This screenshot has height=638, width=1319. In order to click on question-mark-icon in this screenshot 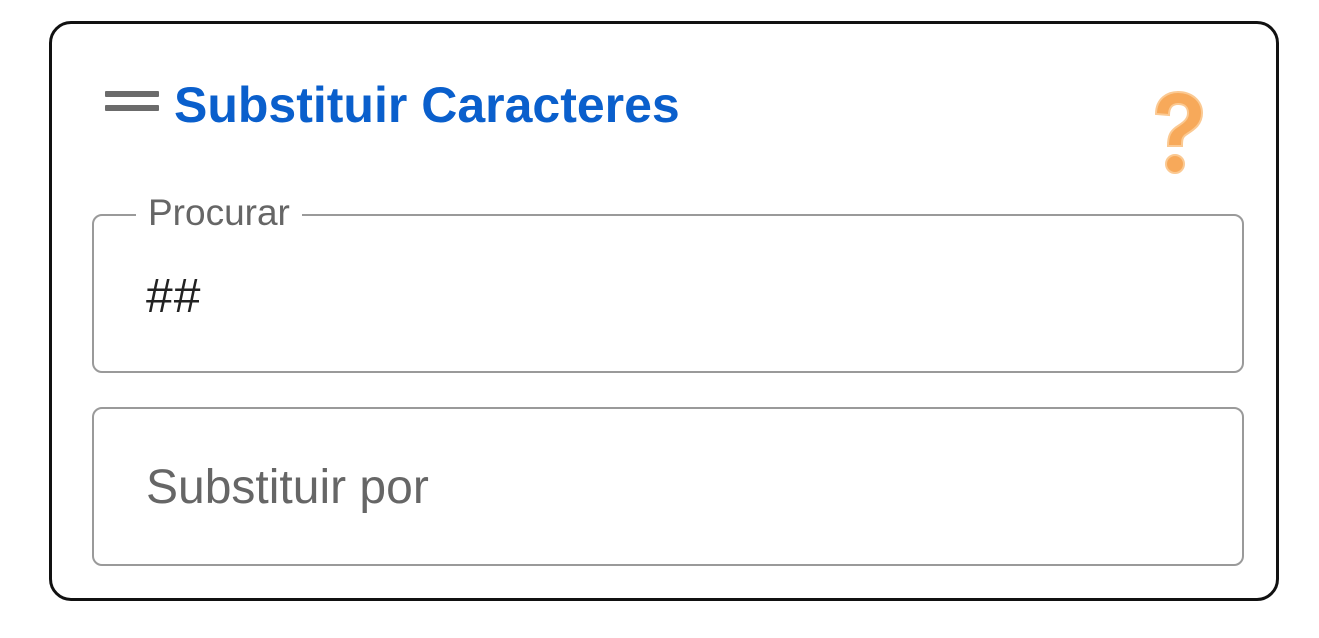, I will do `click(1179, 132)`.